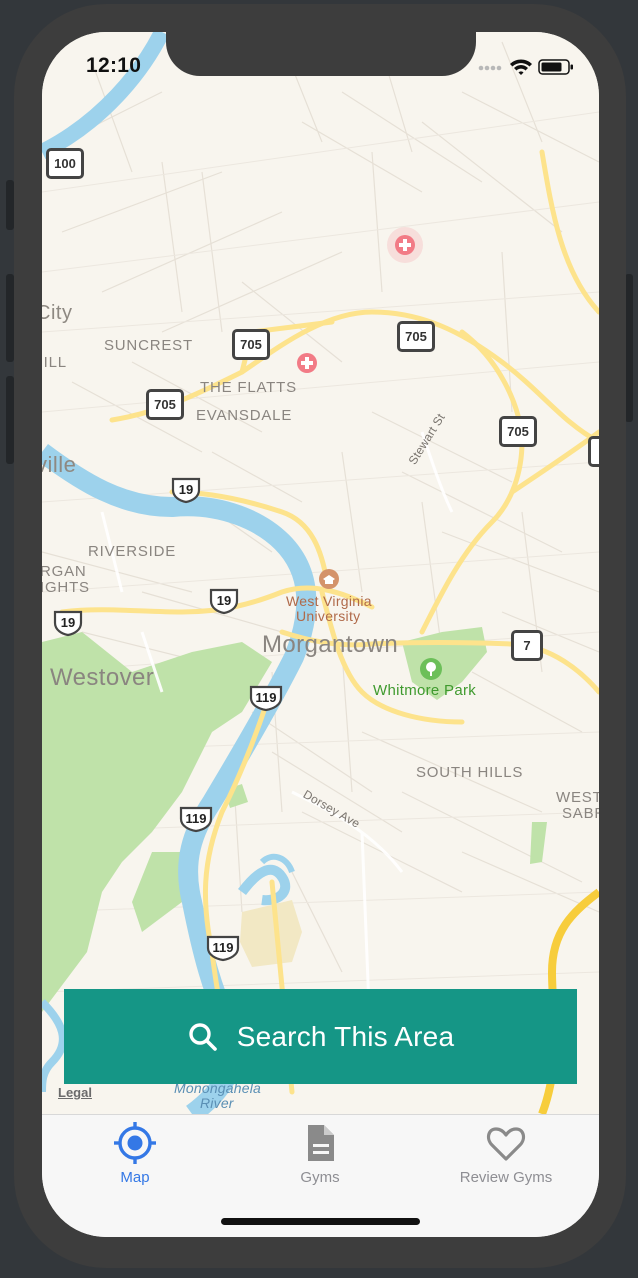 This screenshot has width=638, height=1278. I want to click on map-label-ville: ville, so click(59, 464).